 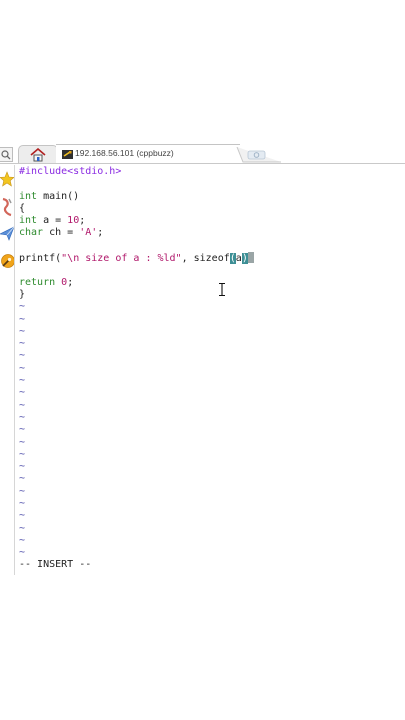 I want to click on code-line: {, so click(x=136, y=209).